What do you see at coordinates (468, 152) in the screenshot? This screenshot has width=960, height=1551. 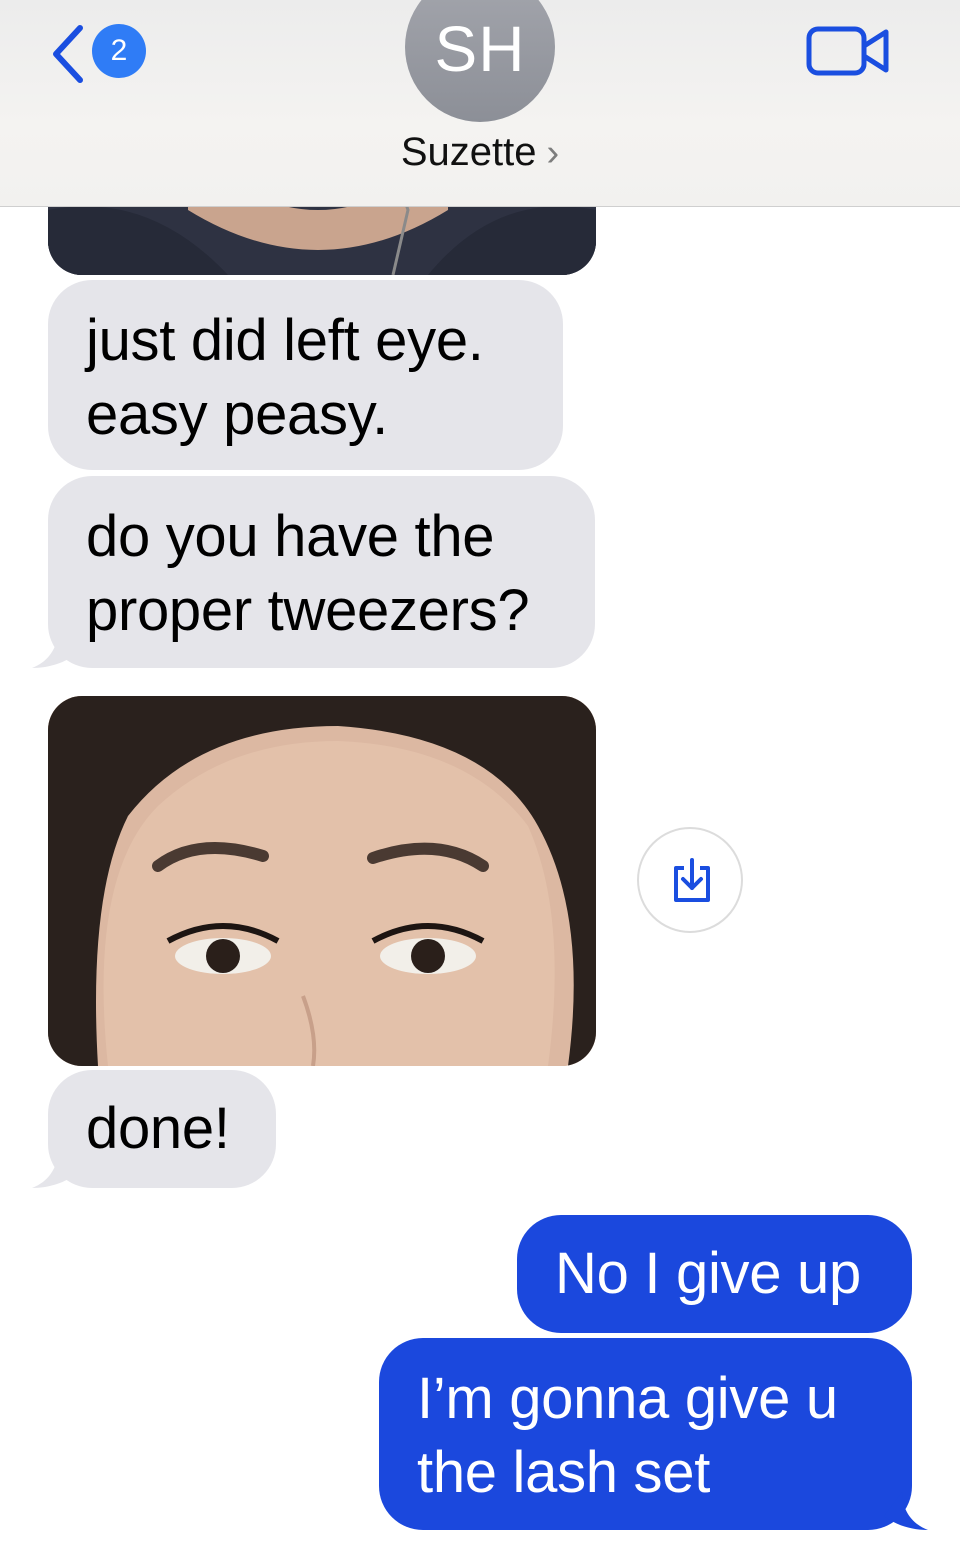 I see `contact-name: Suzette` at bounding box center [468, 152].